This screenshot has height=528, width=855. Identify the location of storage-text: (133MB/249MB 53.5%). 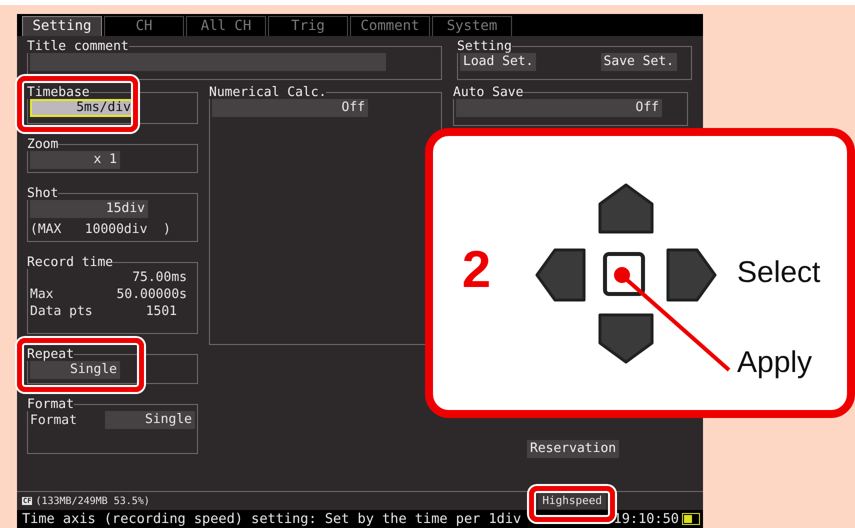
(92, 501).